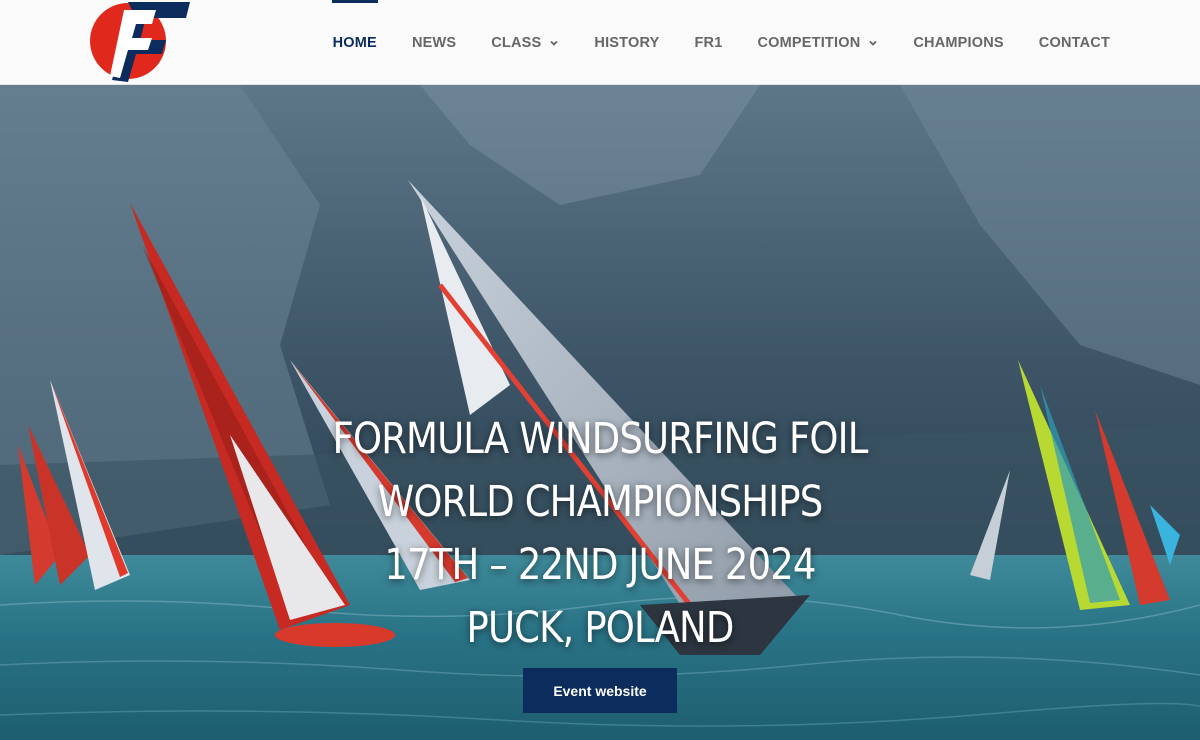 The width and height of the screenshot is (1200, 740). I want to click on nav-history: HISTORY, so click(626, 42).